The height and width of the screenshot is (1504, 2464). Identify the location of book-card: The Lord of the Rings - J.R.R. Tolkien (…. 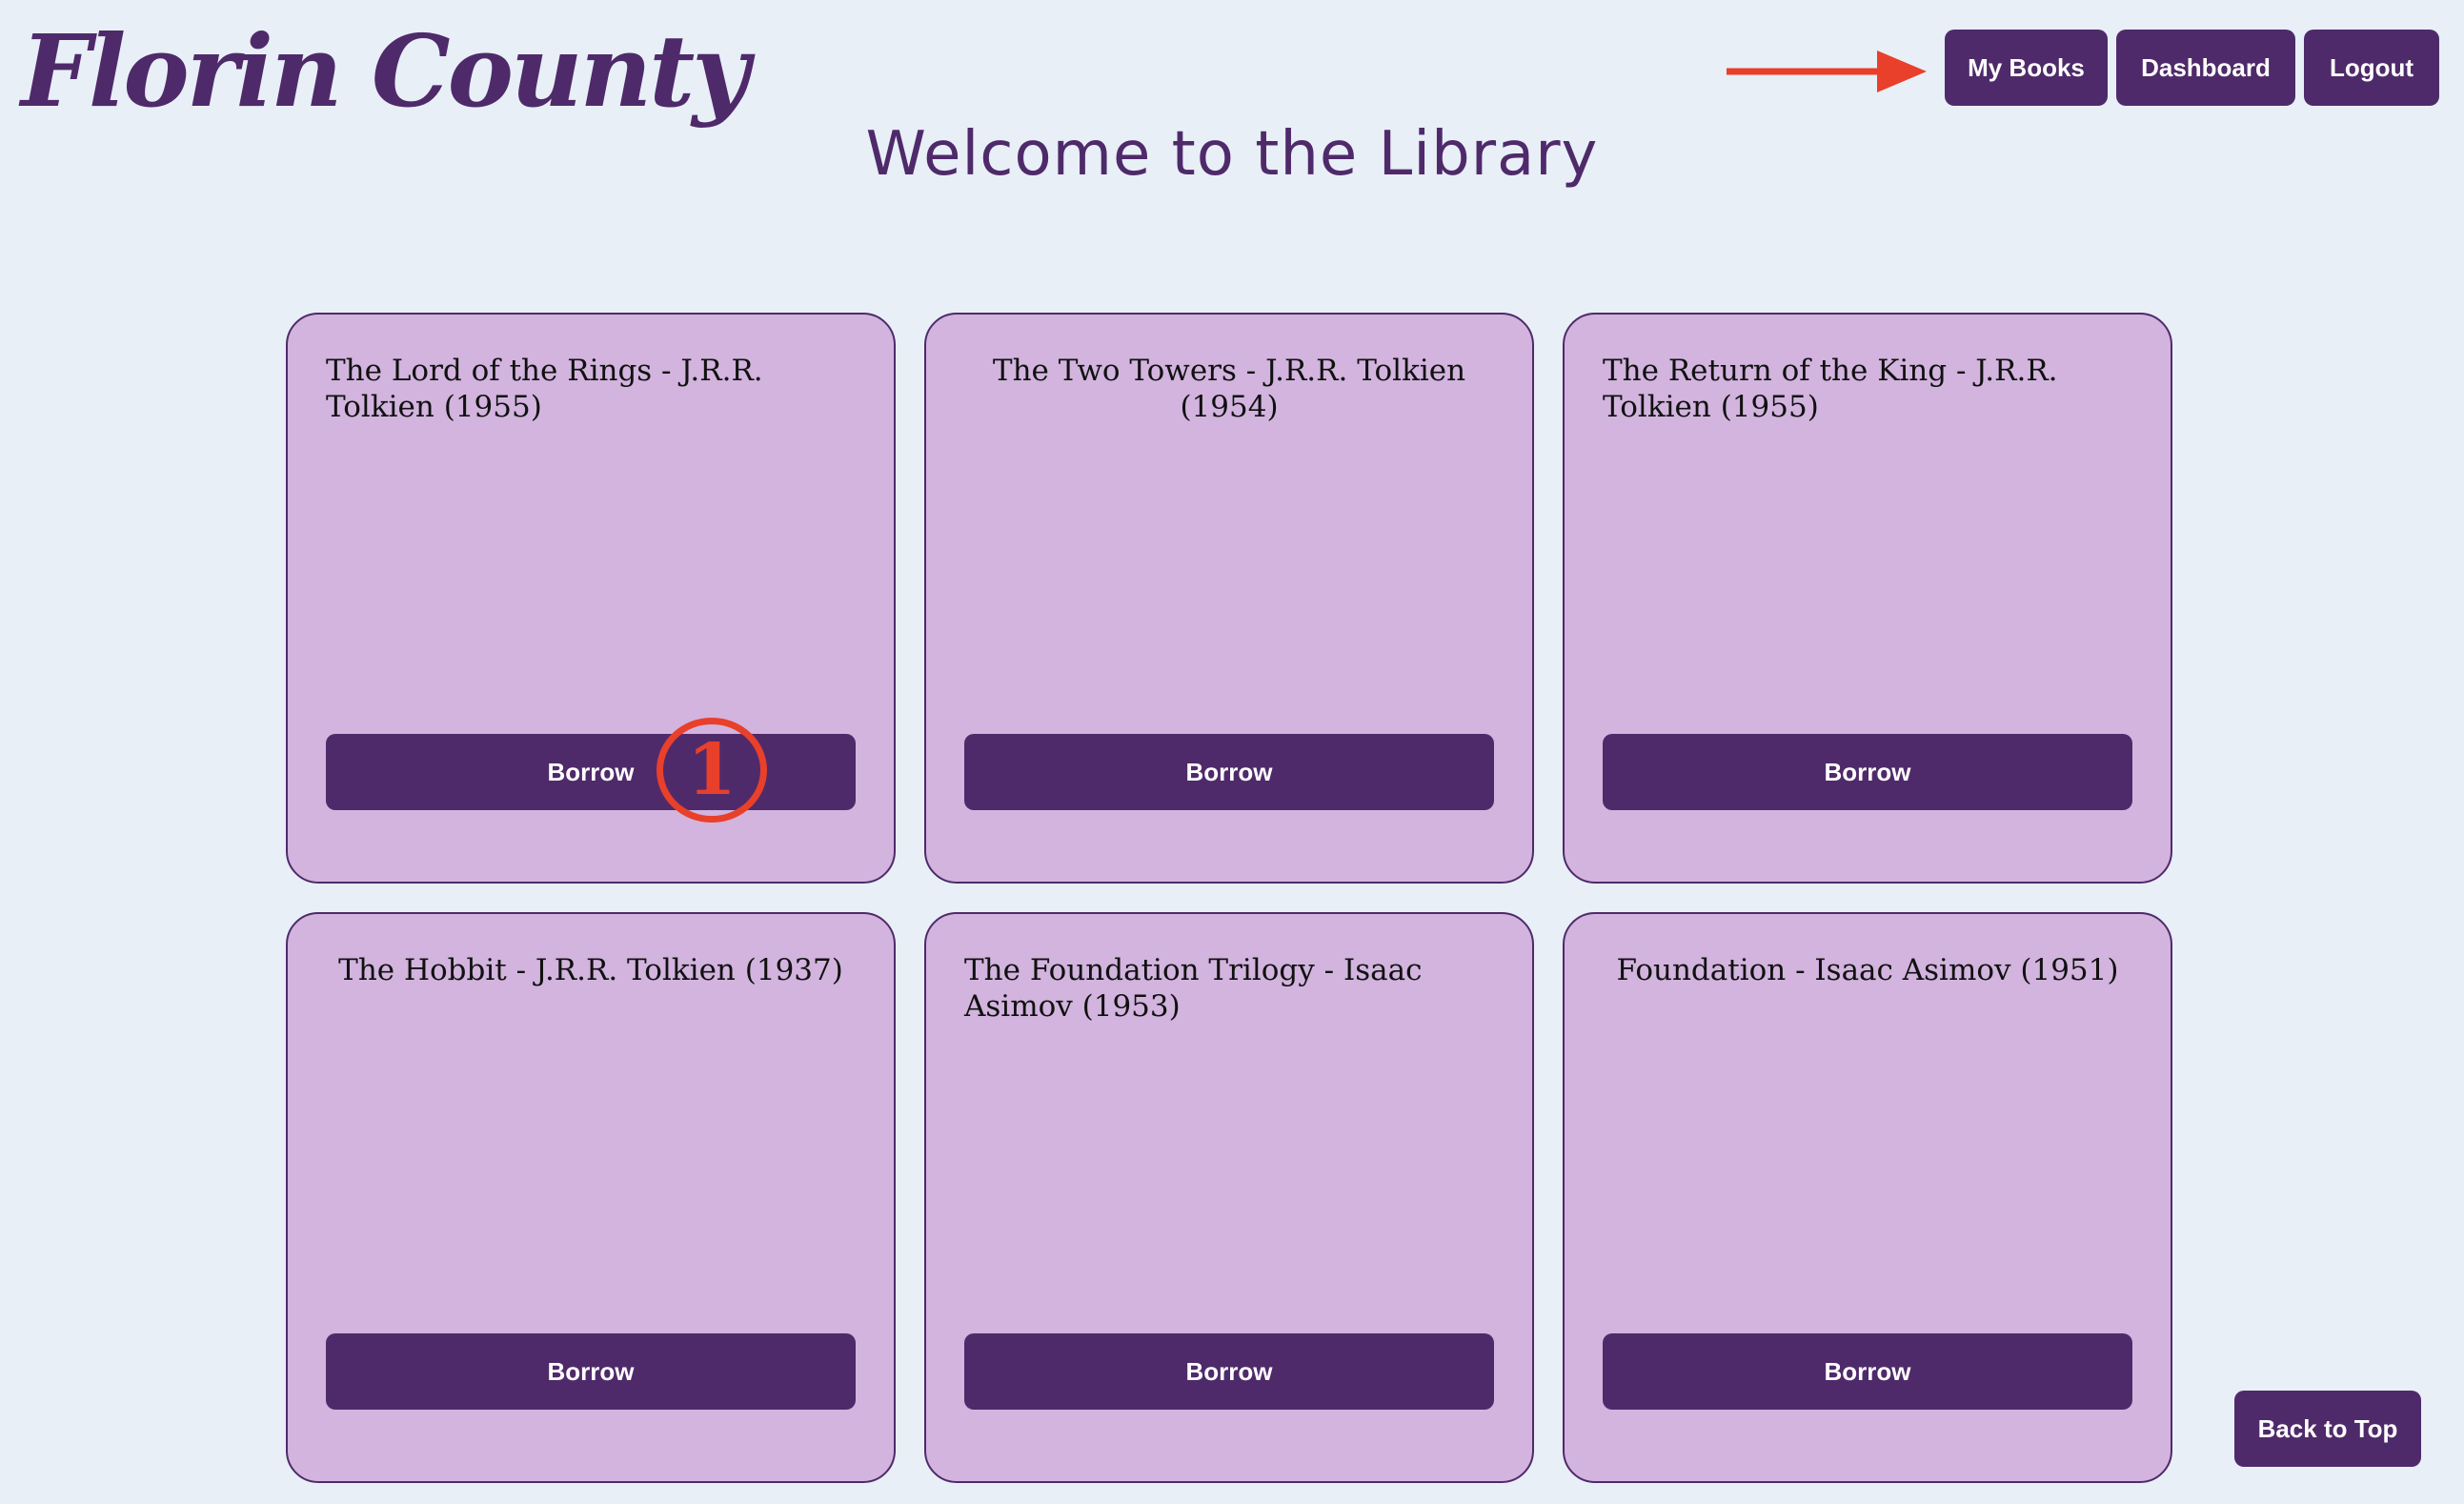
(591, 598).